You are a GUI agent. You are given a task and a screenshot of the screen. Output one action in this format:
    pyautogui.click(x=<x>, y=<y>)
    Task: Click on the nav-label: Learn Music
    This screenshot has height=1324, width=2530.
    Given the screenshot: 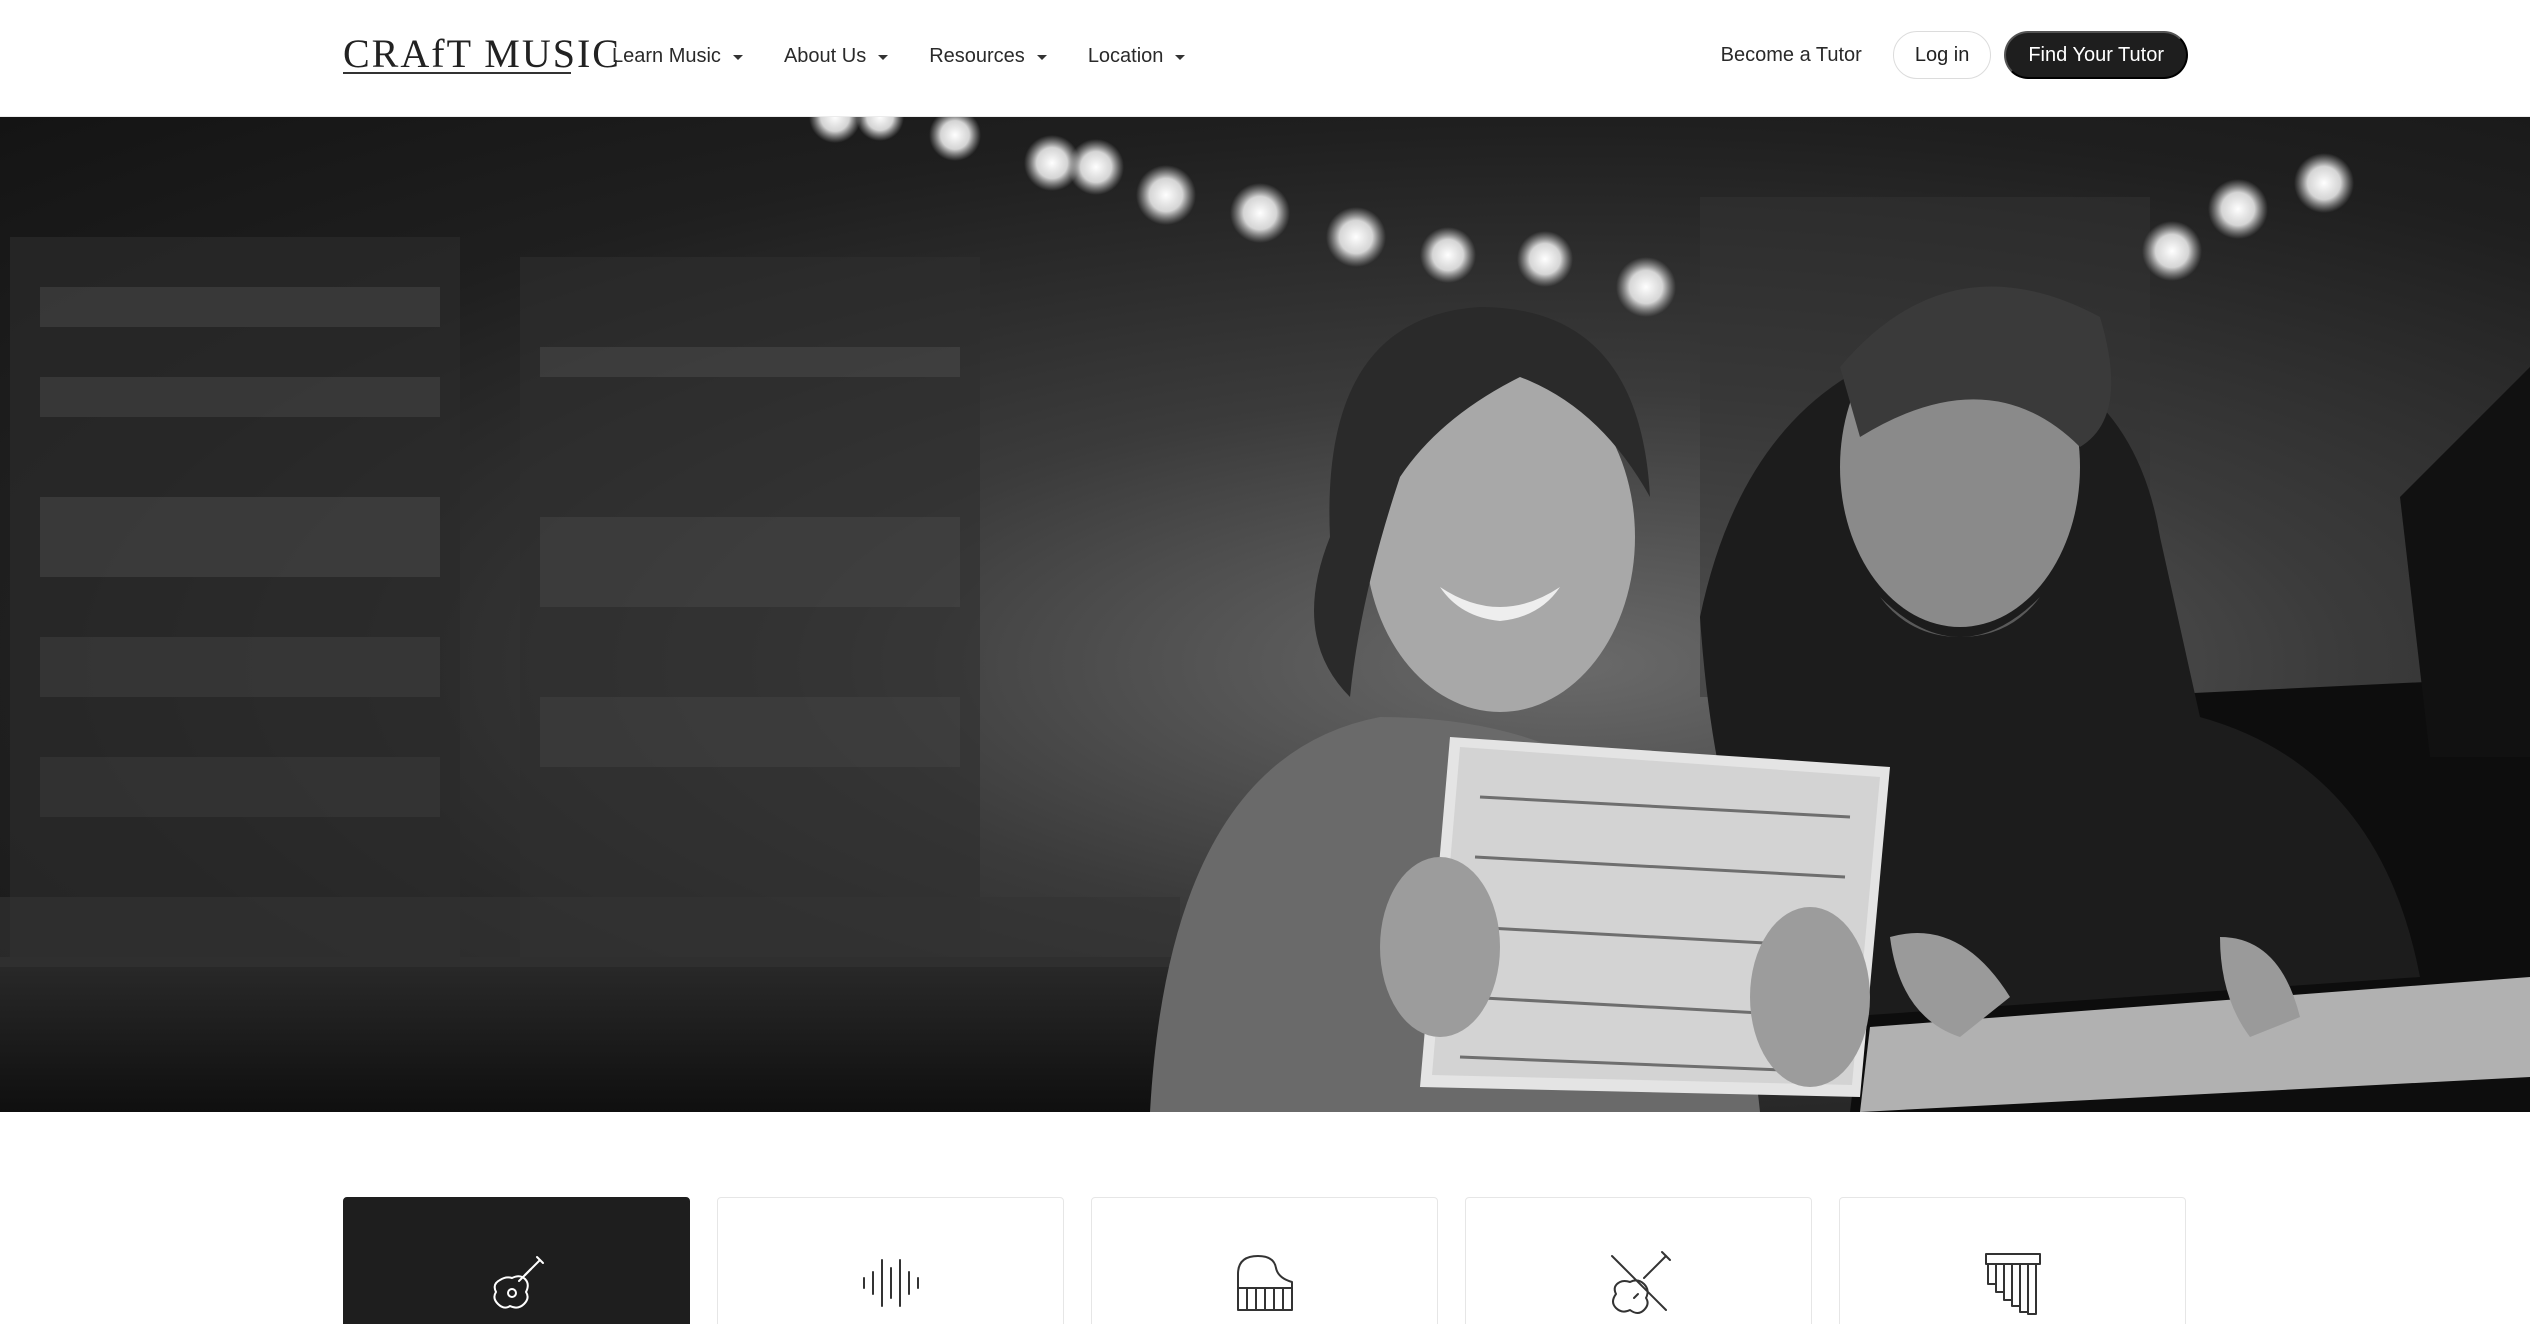 What is the action you would take?
    pyautogui.click(x=666, y=55)
    